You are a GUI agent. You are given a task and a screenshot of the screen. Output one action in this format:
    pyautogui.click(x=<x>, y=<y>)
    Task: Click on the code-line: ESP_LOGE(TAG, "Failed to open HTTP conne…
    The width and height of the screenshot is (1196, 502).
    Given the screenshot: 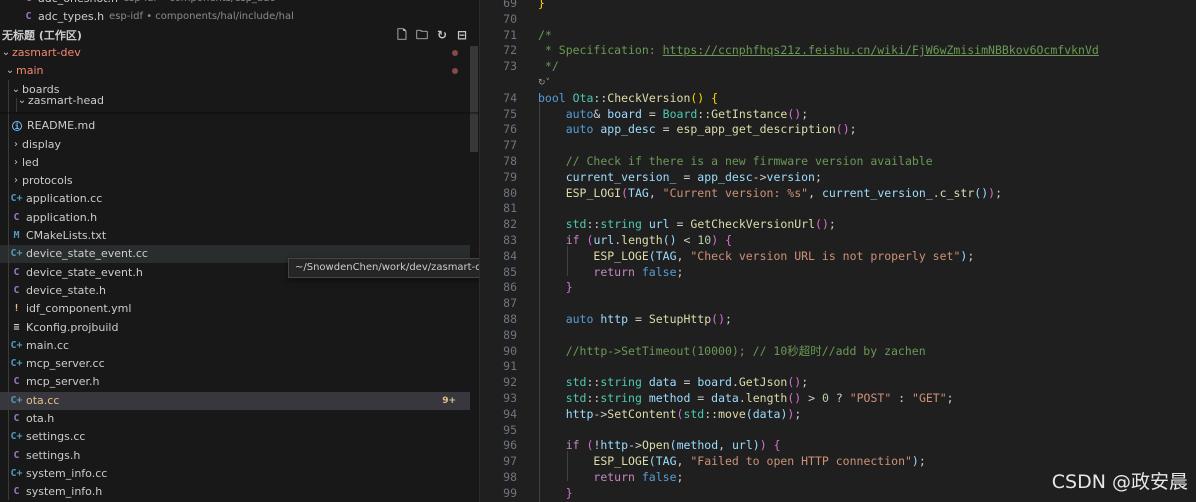 What is the action you would take?
    pyautogui.click(x=731, y=462)
    